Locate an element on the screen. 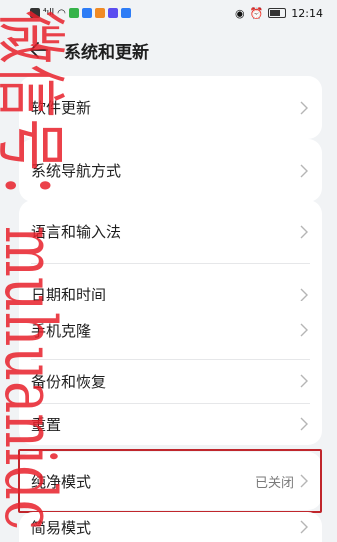 The image size is (337, 542). status-icons-right: ◉ ⏰ 12:14 is located at coordinates (279, 13).